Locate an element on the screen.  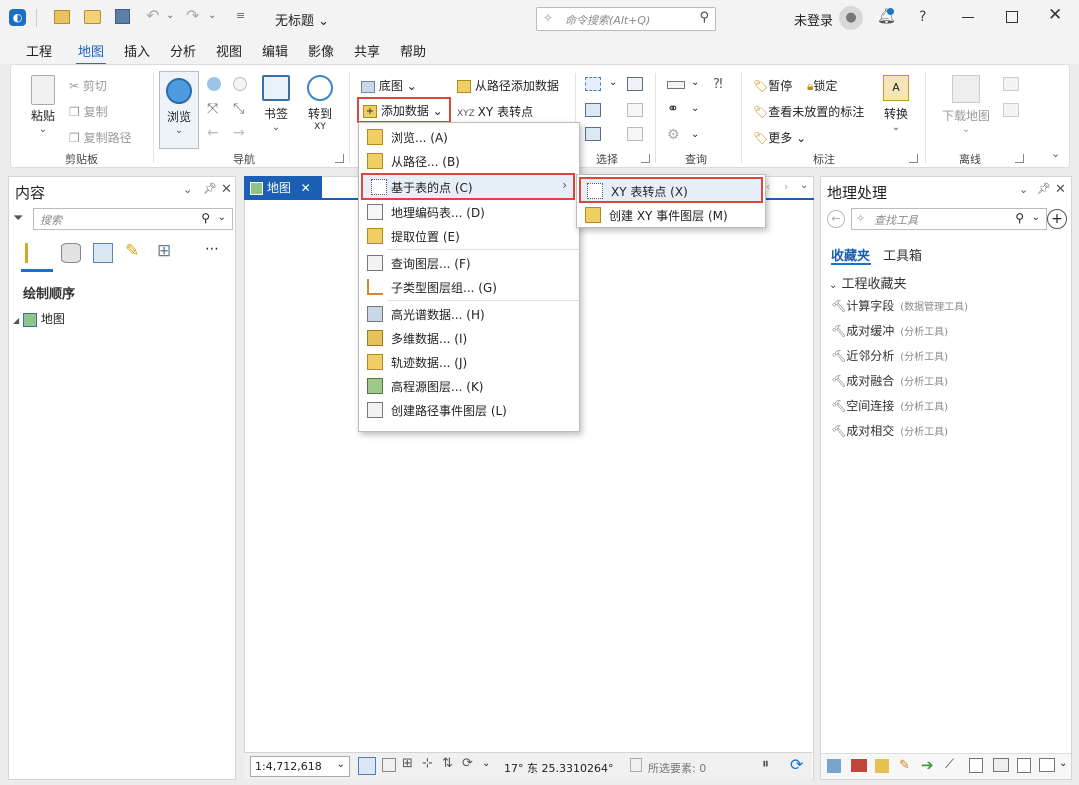
maximize-button is located at coordinates (1012, 17).